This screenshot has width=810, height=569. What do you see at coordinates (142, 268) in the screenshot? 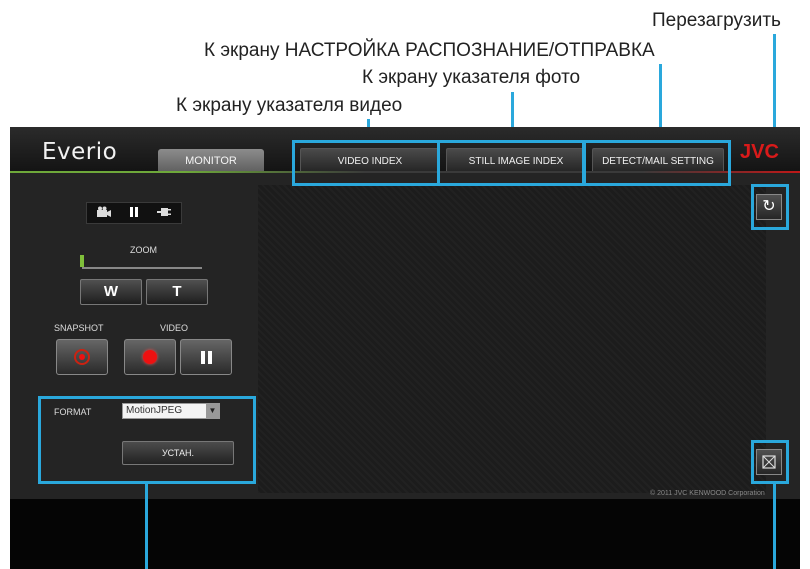
I see `zoom-slider-track` at bounding box center [142, 268].